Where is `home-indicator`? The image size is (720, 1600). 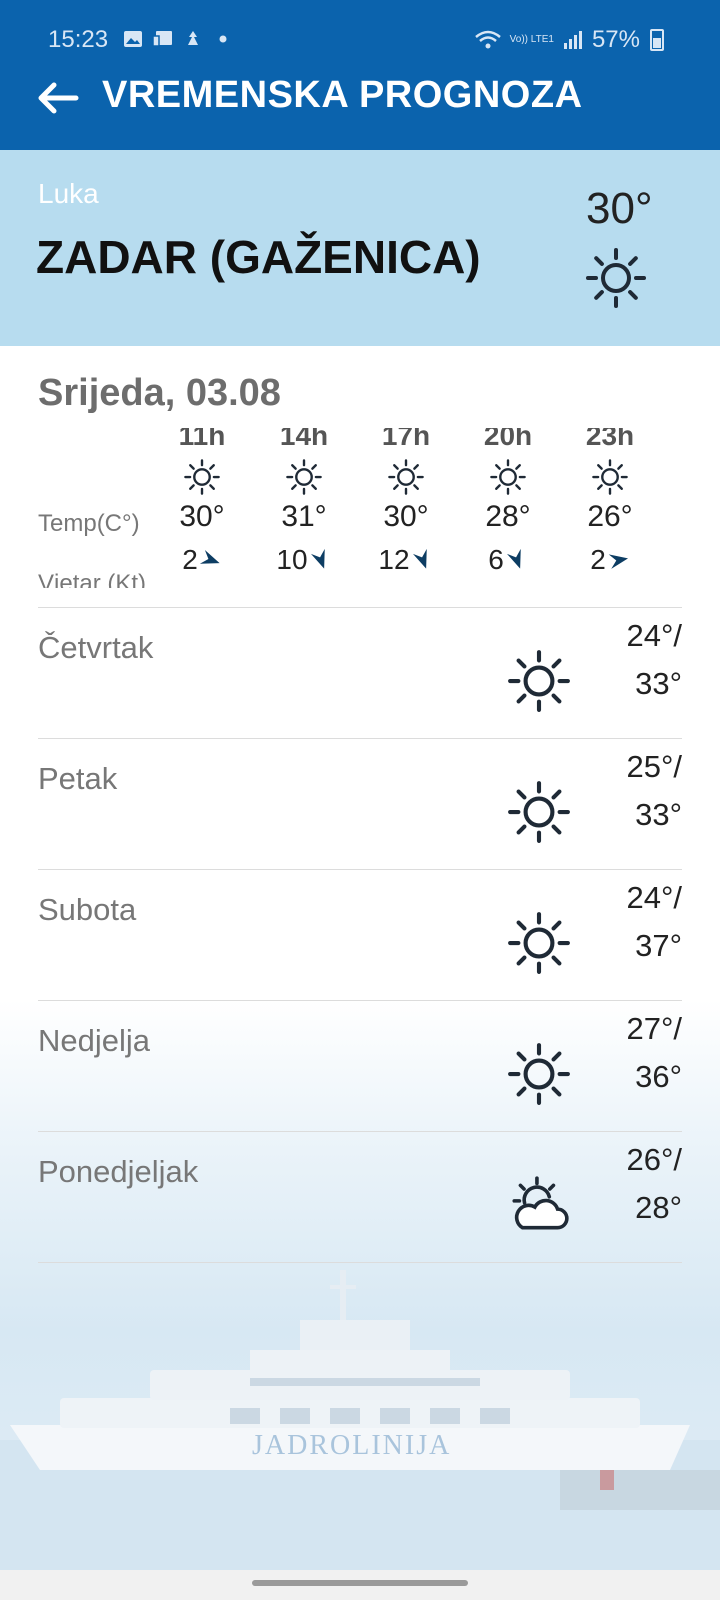
home-indicator is located at coordinates (360, 1583).